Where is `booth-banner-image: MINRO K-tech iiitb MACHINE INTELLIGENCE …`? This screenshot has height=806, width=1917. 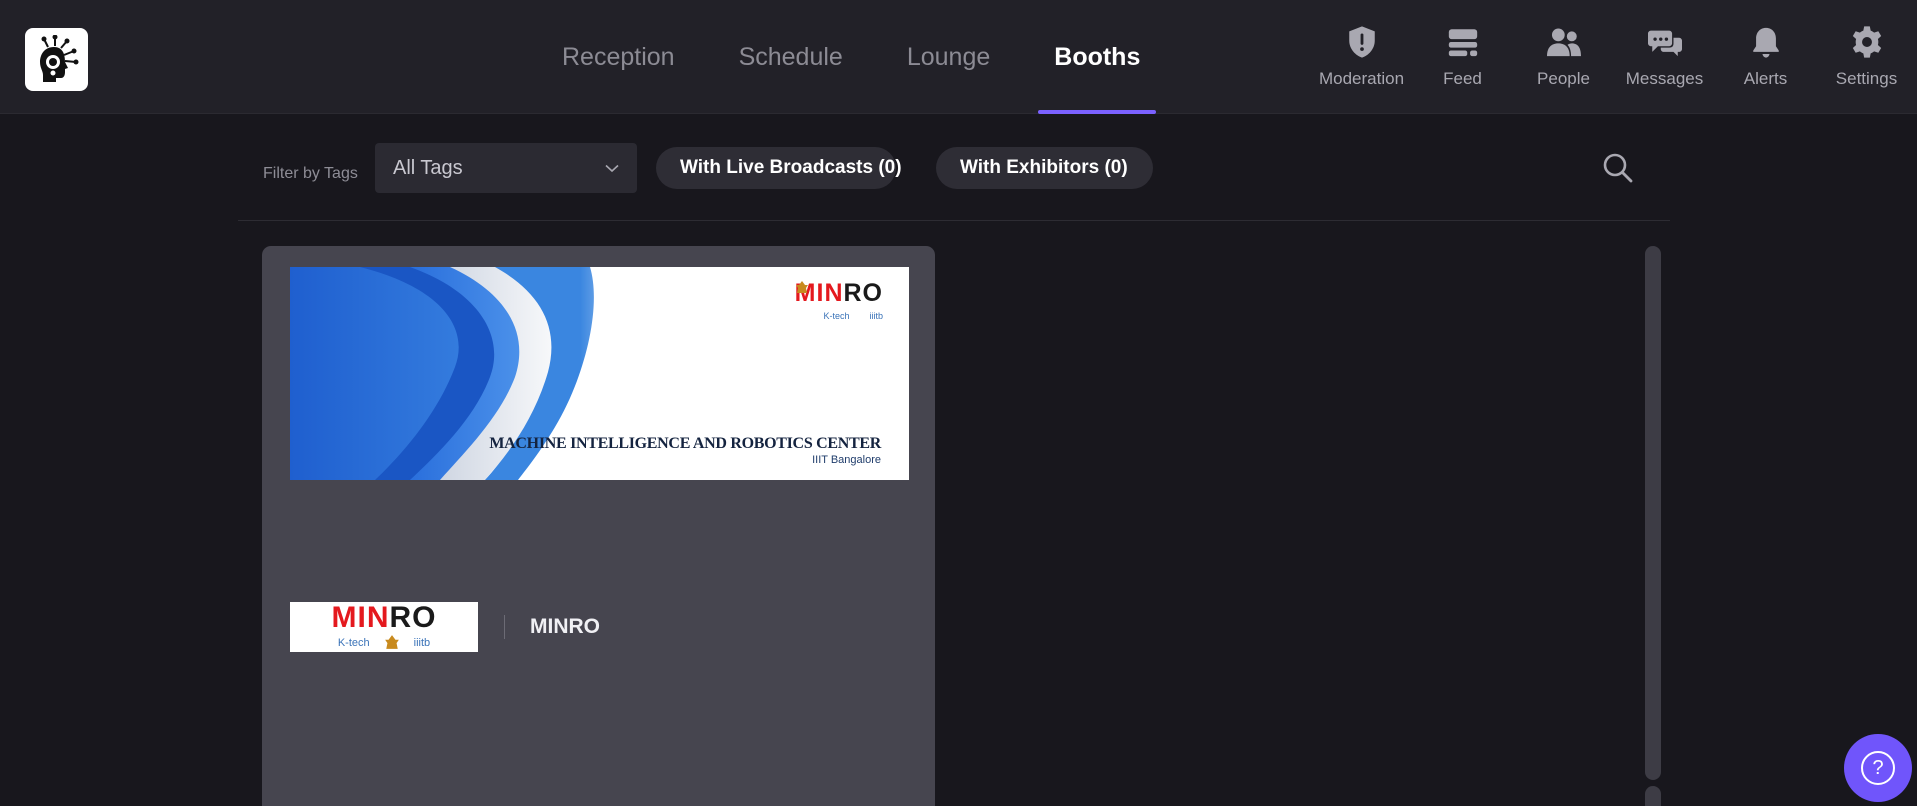
booth-banner-image: MINRO K-tech iiitb MACHINE INTELLIGENCE … is located at coordinates (599, 373).